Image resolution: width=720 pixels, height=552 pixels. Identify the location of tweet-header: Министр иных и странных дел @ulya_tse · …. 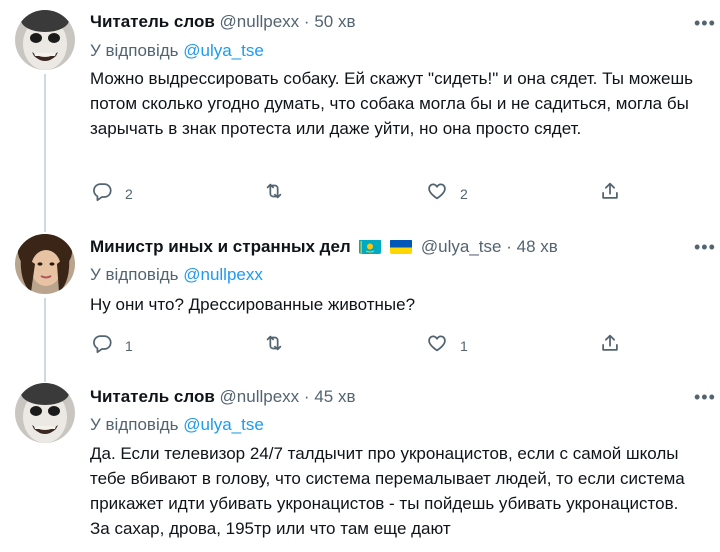
(324, 247).